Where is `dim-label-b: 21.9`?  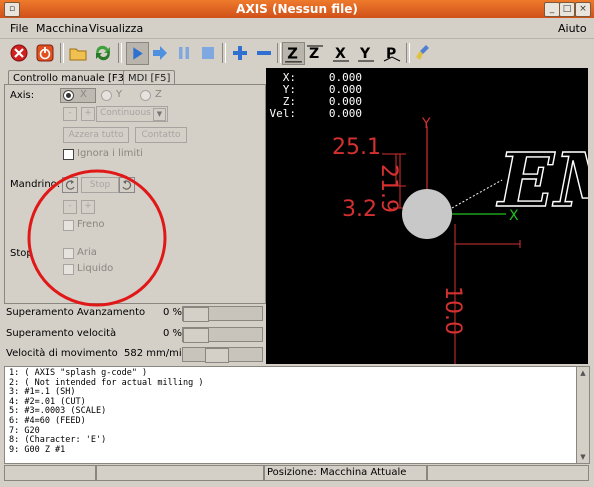
dim-label-b: 21.9 is located at coordinates (388, 188).